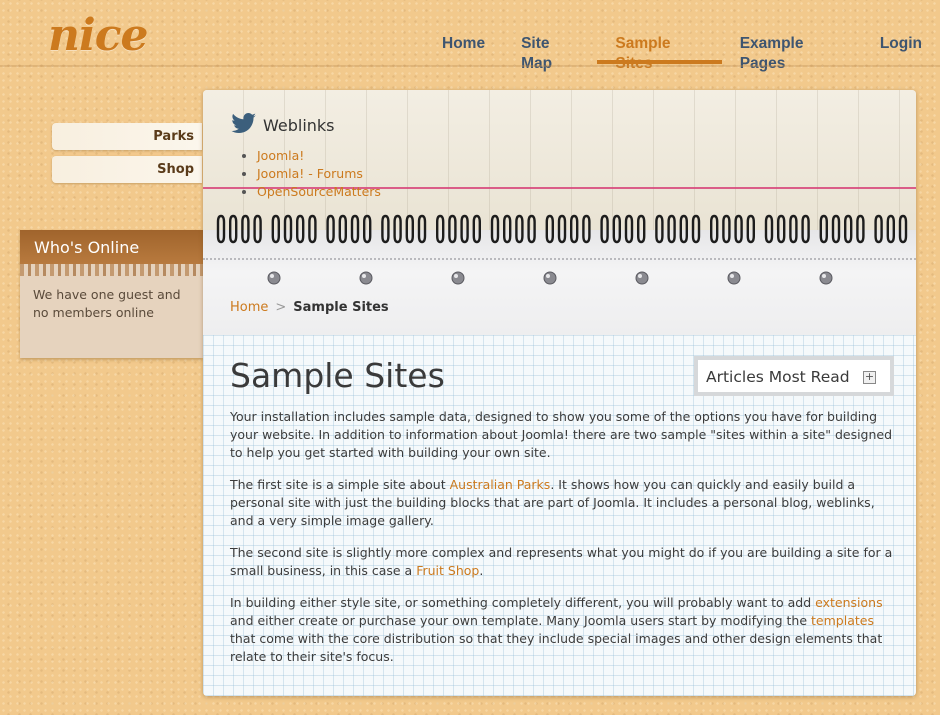  Describe the element at coordinates (319, 156) in the screenshot. I see `list-item: Joomla!` at that location.